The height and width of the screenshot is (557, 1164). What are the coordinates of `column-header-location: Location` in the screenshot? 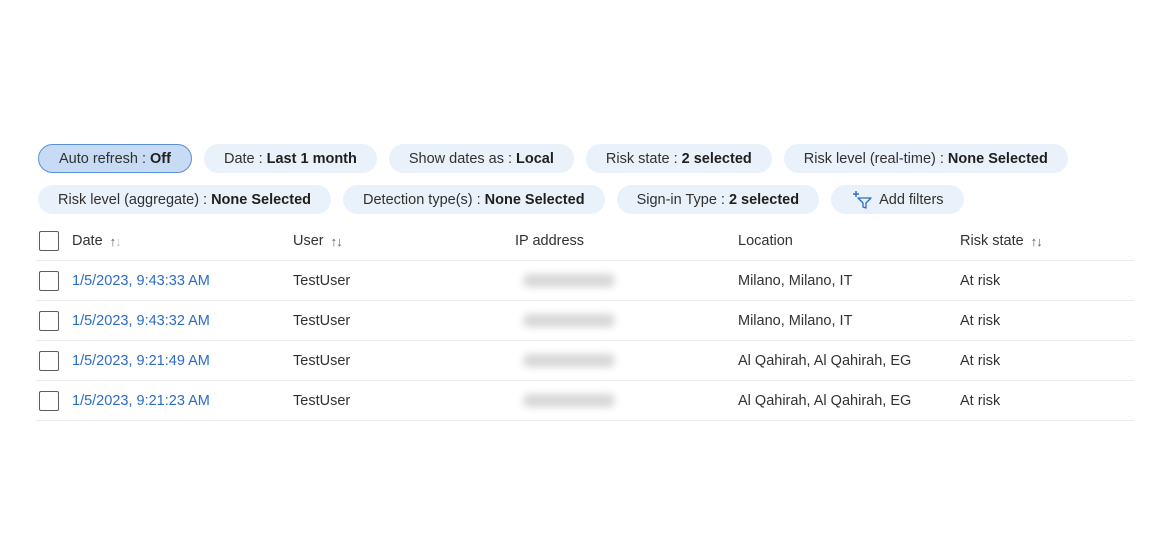 It's located at (765, 241).